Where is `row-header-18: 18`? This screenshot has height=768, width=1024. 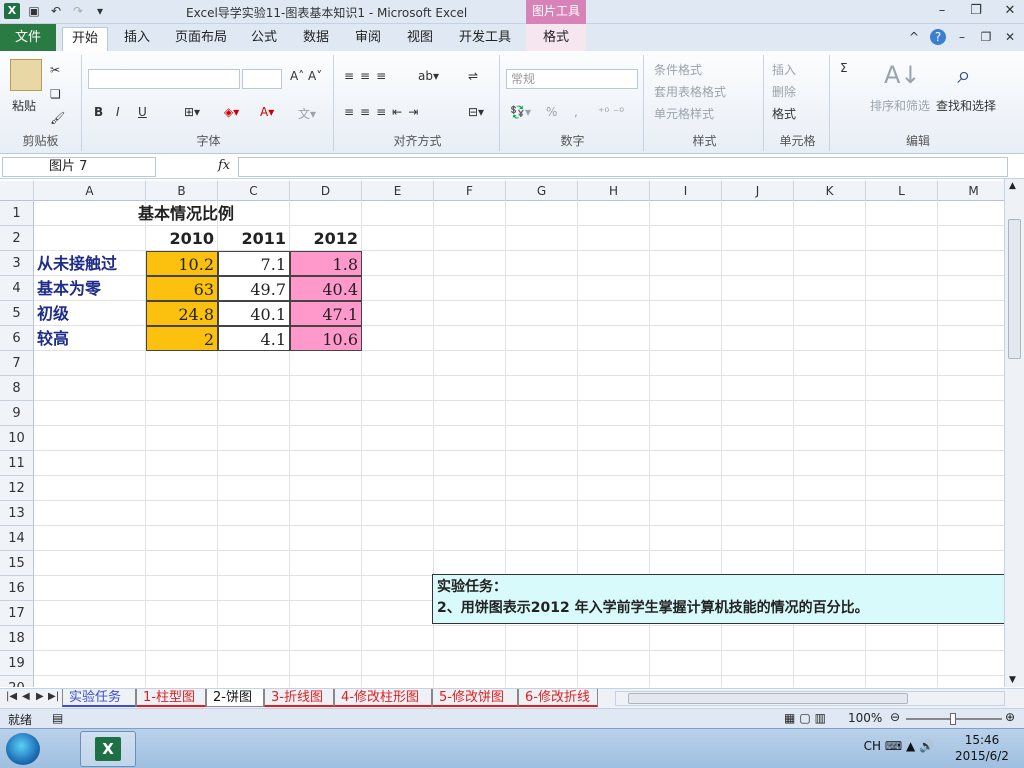 row-header-18: 18 is located at coordinates (17, 638).